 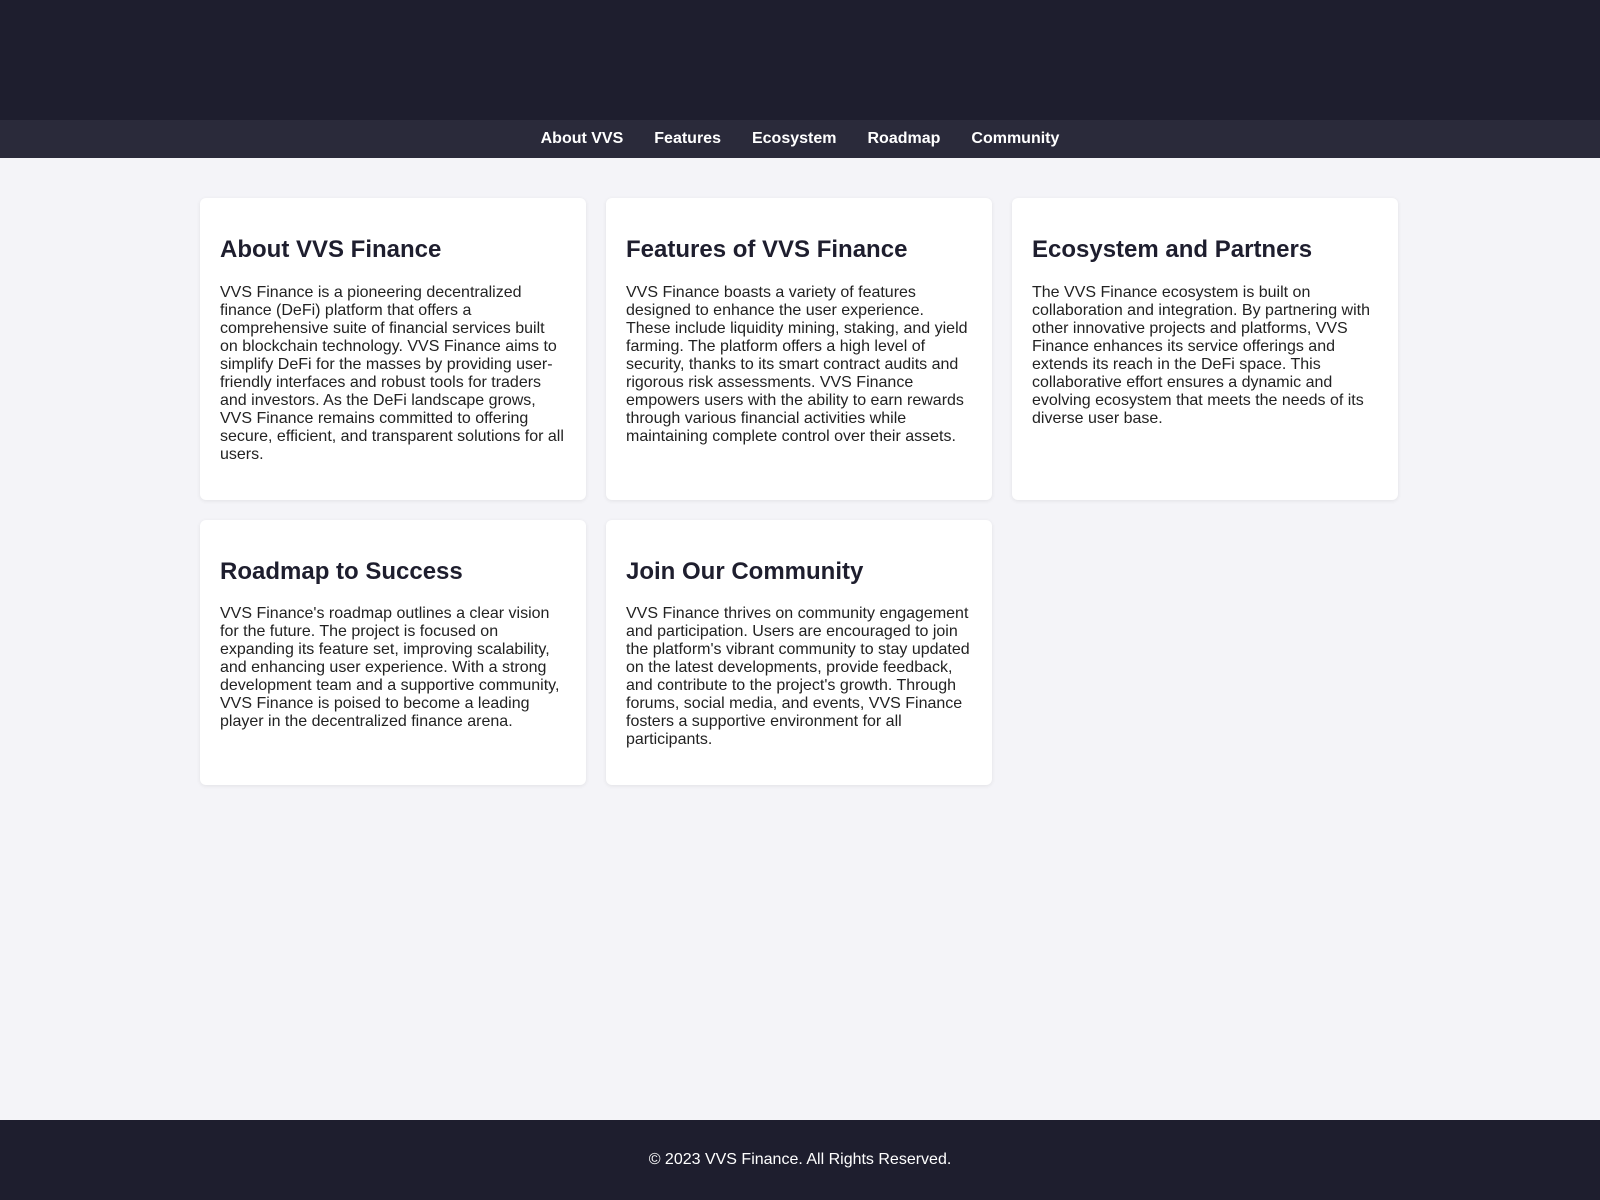 I want to click on footer-copyright: © 2023 VVS Finance. All Rights Reserved., so click(x=800, y=1159).